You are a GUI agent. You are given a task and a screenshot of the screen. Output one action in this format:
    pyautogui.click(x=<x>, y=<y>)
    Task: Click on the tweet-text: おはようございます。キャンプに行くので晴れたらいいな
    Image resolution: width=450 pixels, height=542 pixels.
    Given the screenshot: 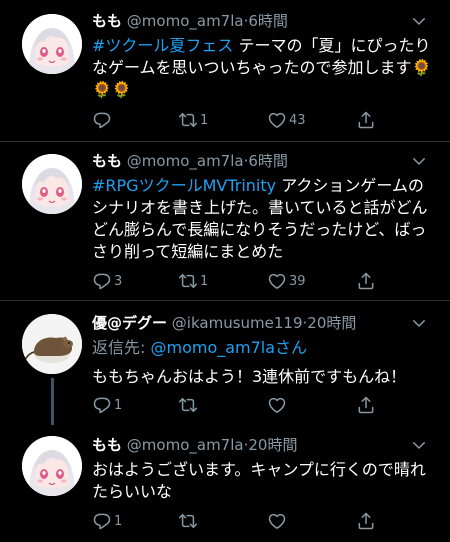 What is the action you would take?
    pyautogui.click(x=259, y=480)
    